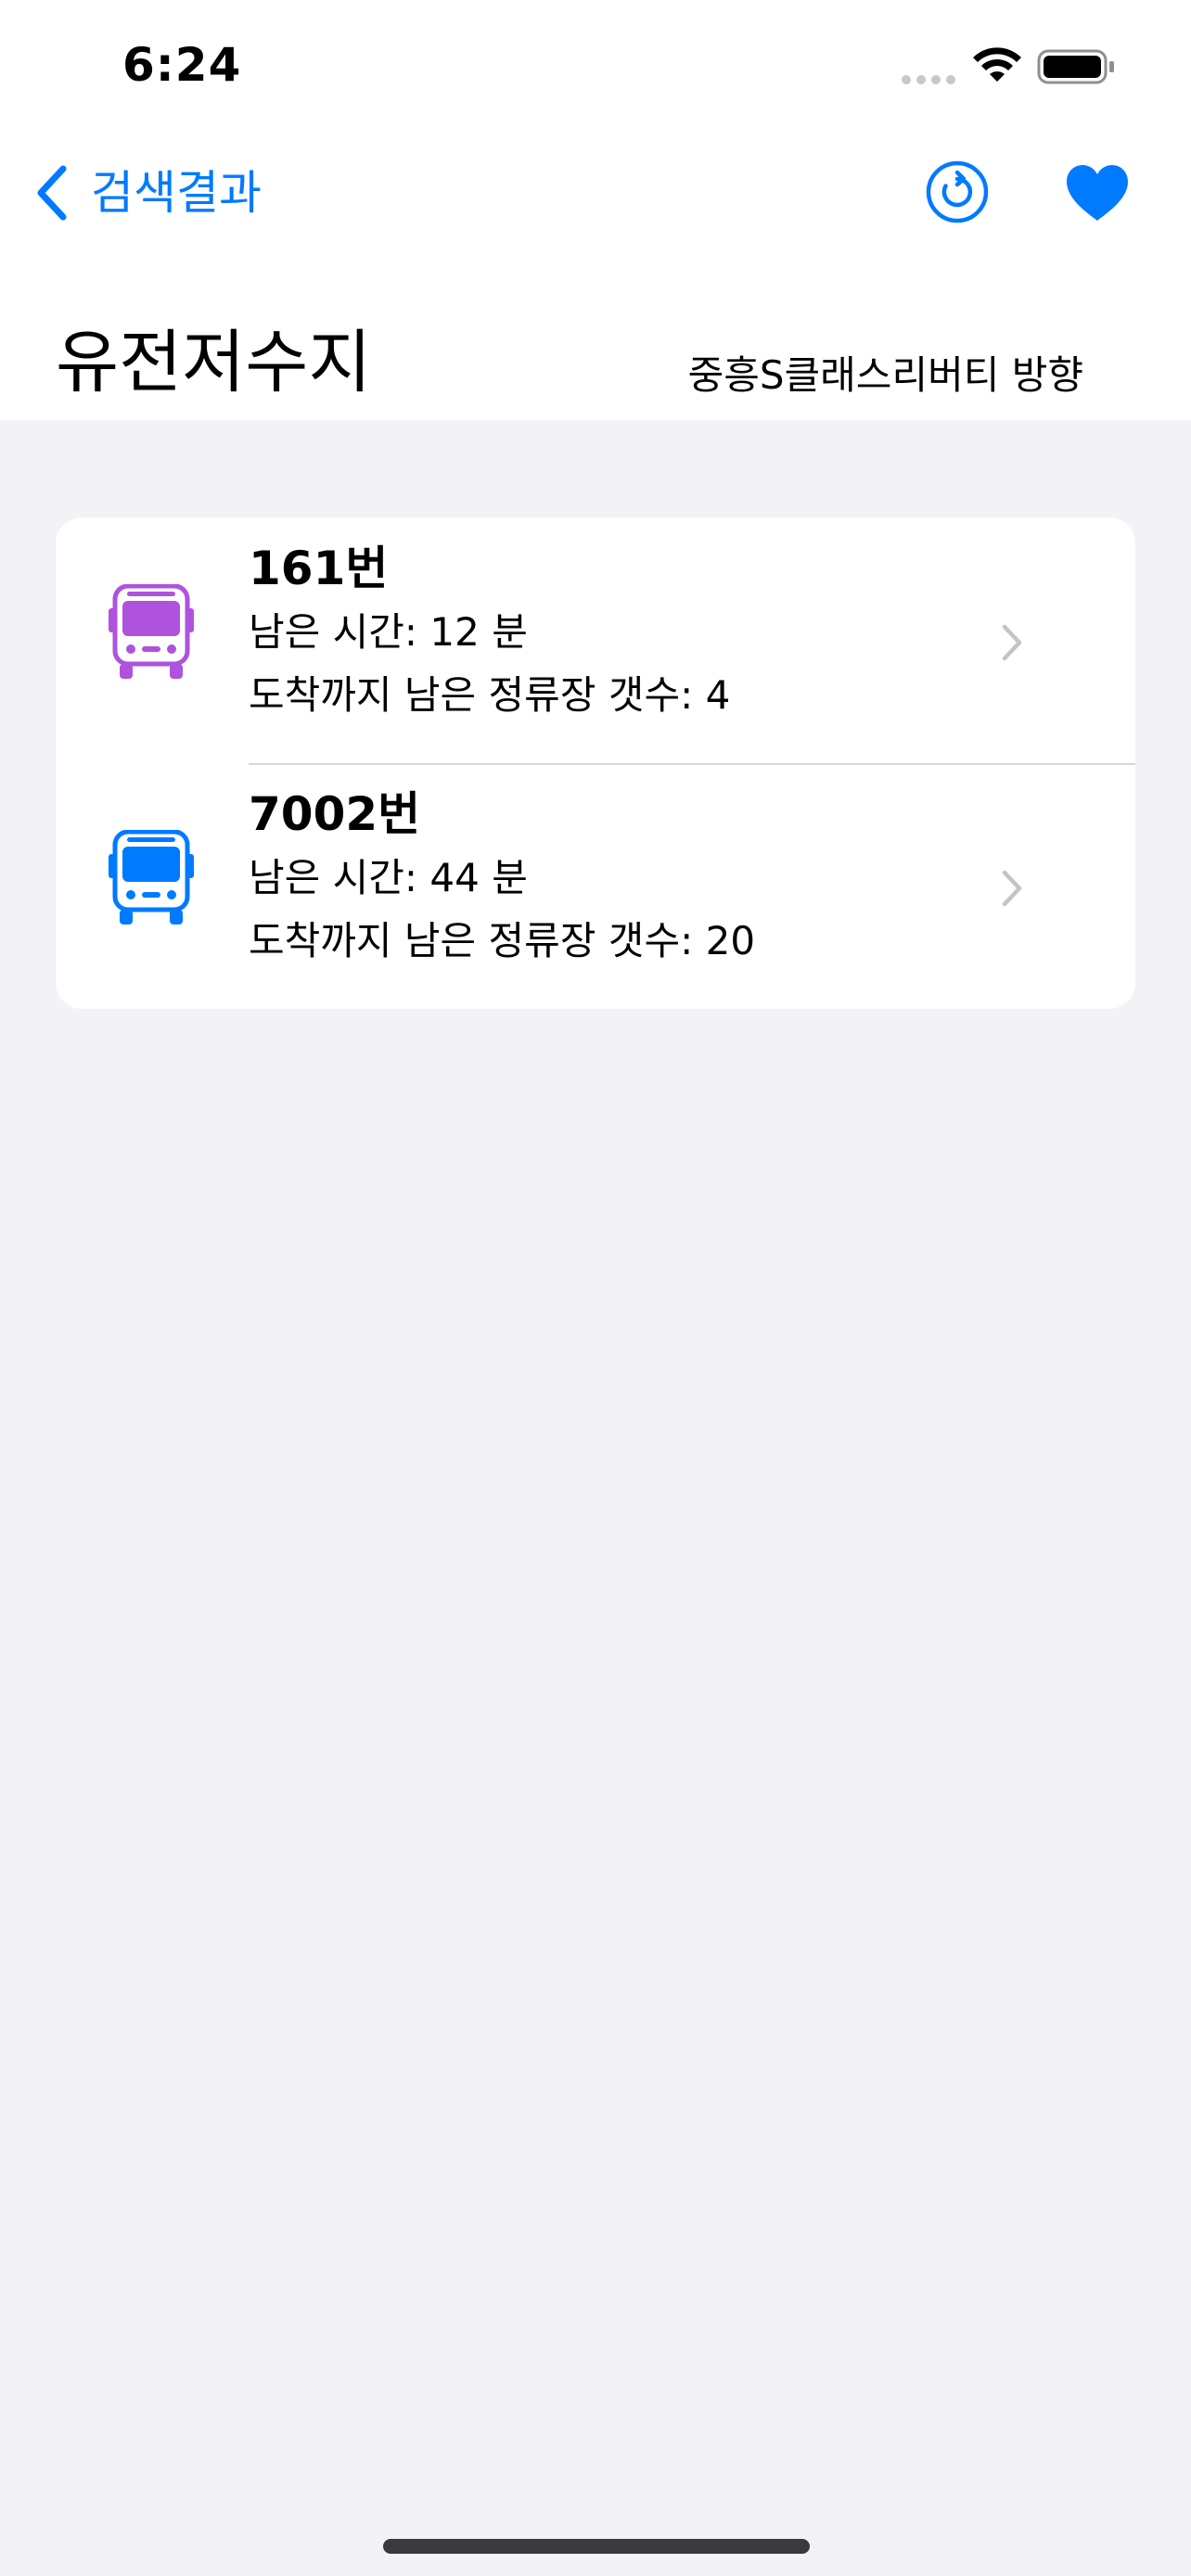 Image resolution: width=1191 pixels, height=2576 pixels. What do you see at coordinates (52, 193) in the screenshot?
I see `chevron-left-icon` at bounding box center [52, 193].